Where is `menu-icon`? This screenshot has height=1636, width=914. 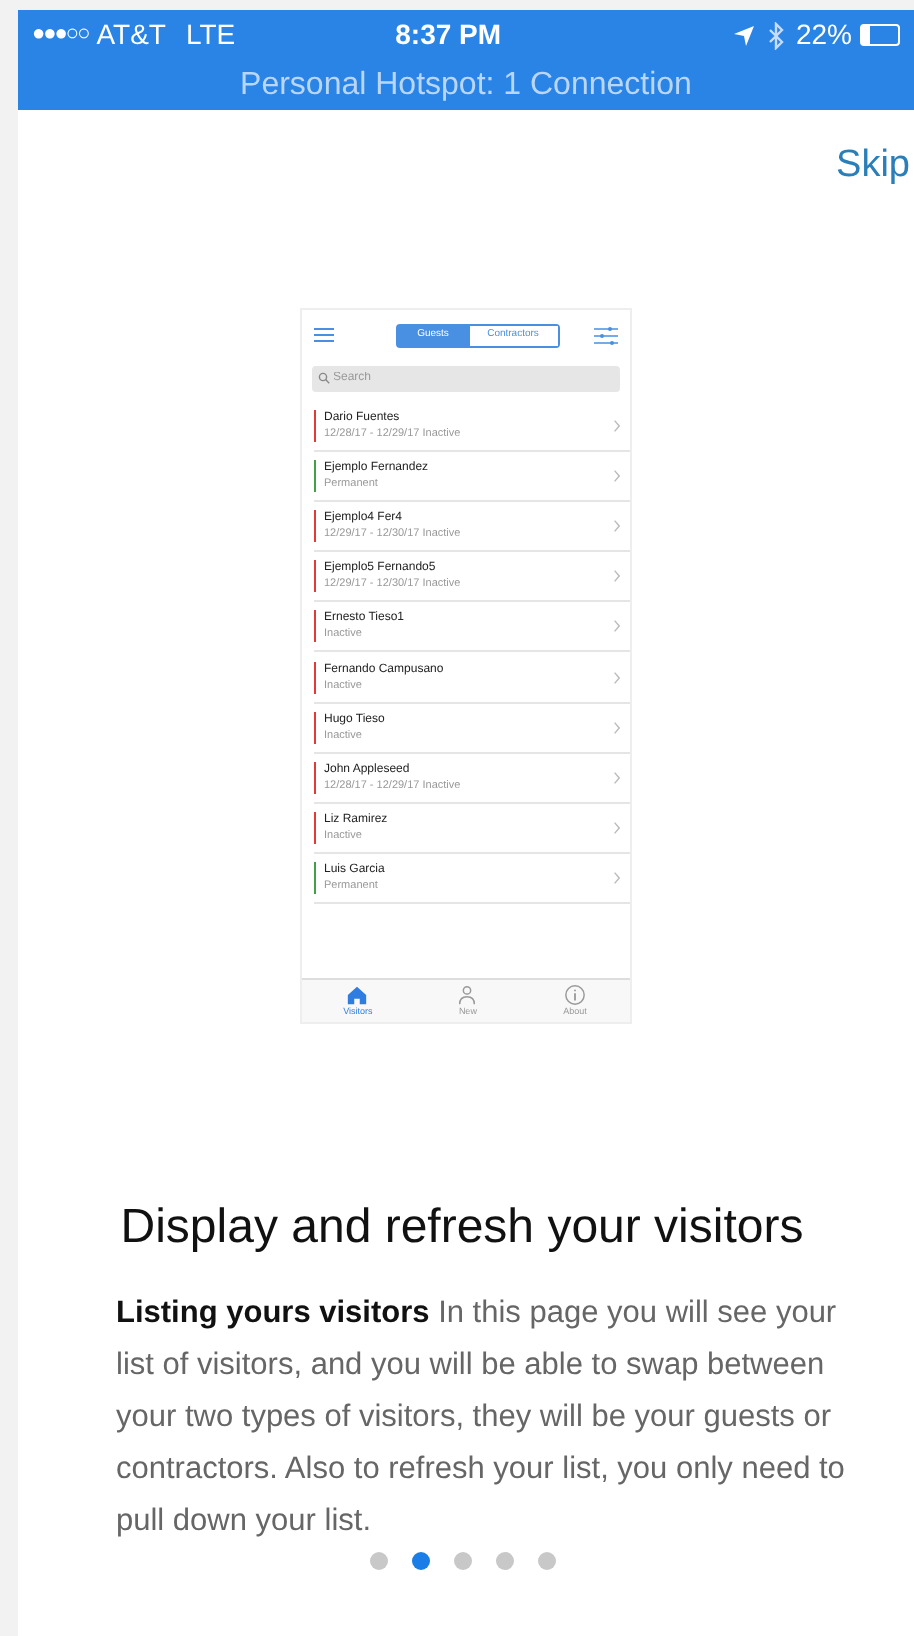
menu-icon is located at coordinates (323, 335).